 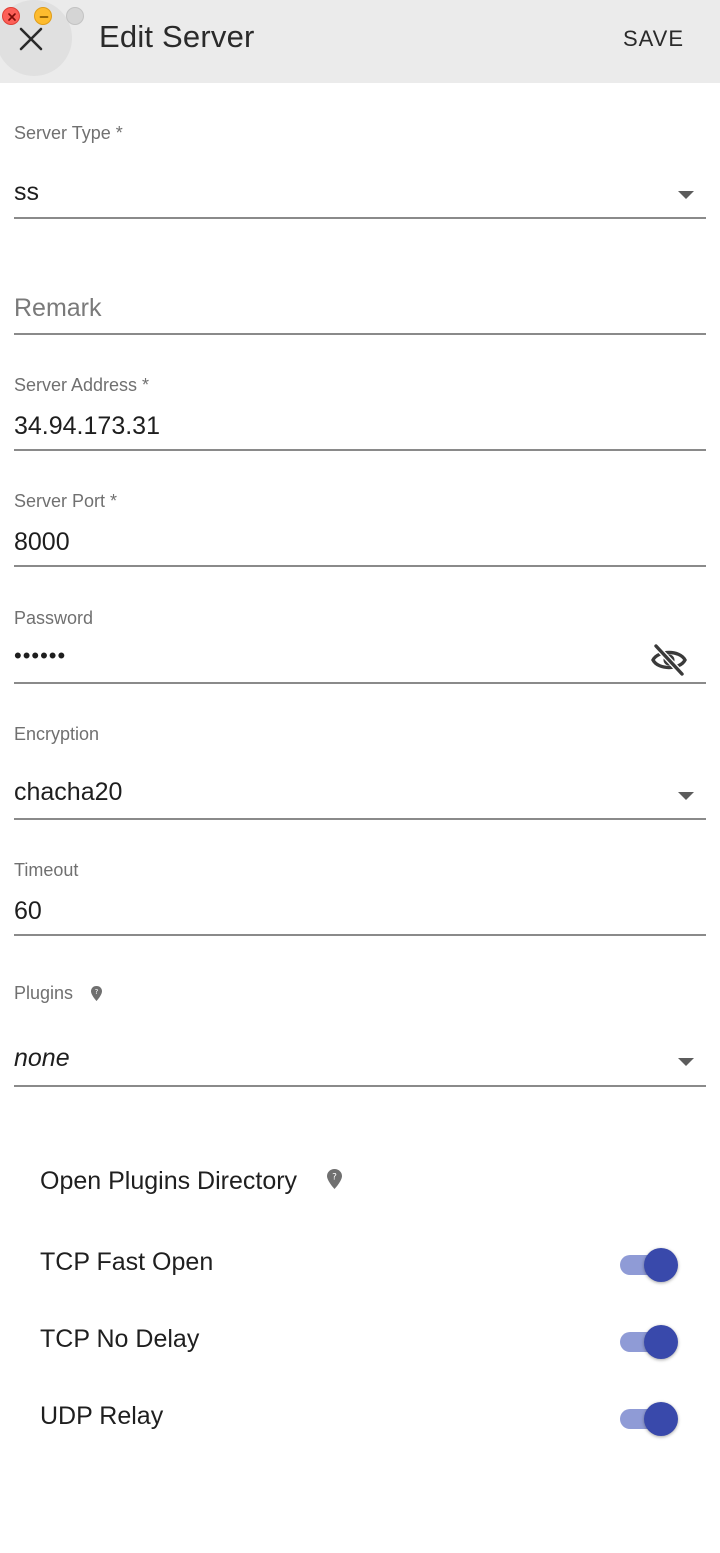 I want to click on plugins-value: none, so click(x=42, y=1058).